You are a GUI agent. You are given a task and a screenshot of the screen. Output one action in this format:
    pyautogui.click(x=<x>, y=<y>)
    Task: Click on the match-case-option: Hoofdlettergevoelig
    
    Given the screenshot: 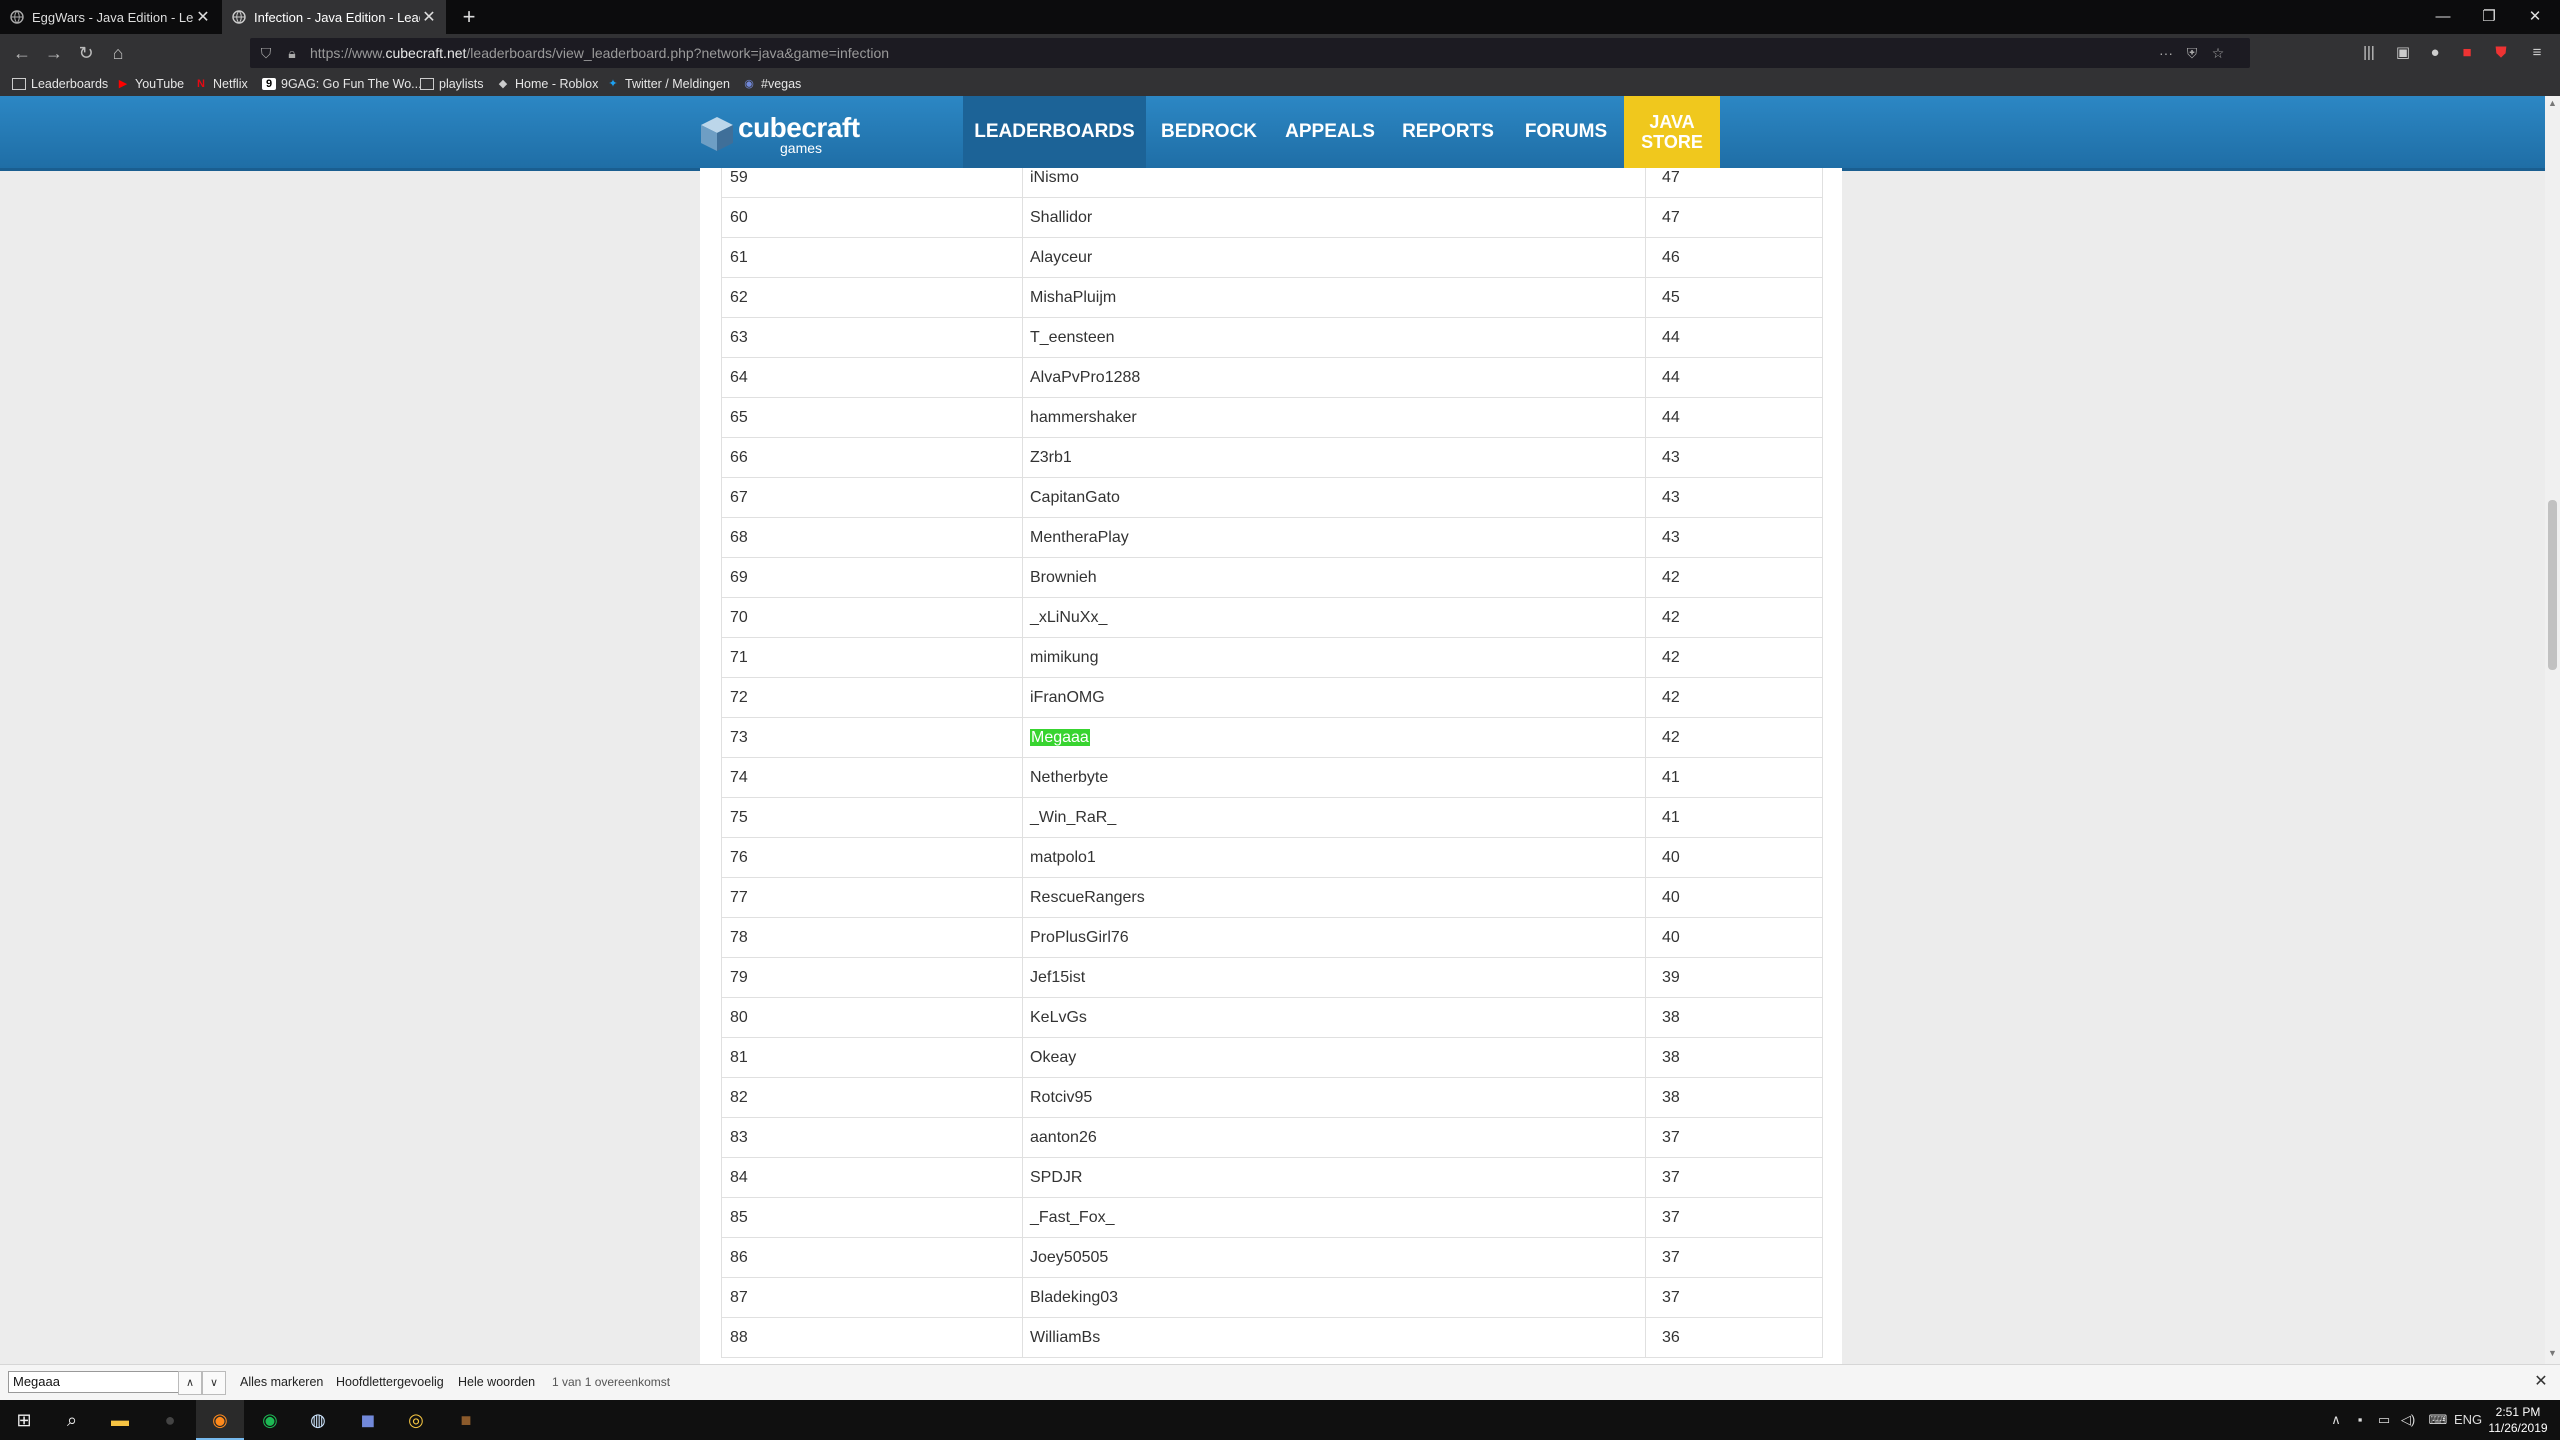 What is the action you would take?
    pyautogui.click(x=390, y=1382)
    